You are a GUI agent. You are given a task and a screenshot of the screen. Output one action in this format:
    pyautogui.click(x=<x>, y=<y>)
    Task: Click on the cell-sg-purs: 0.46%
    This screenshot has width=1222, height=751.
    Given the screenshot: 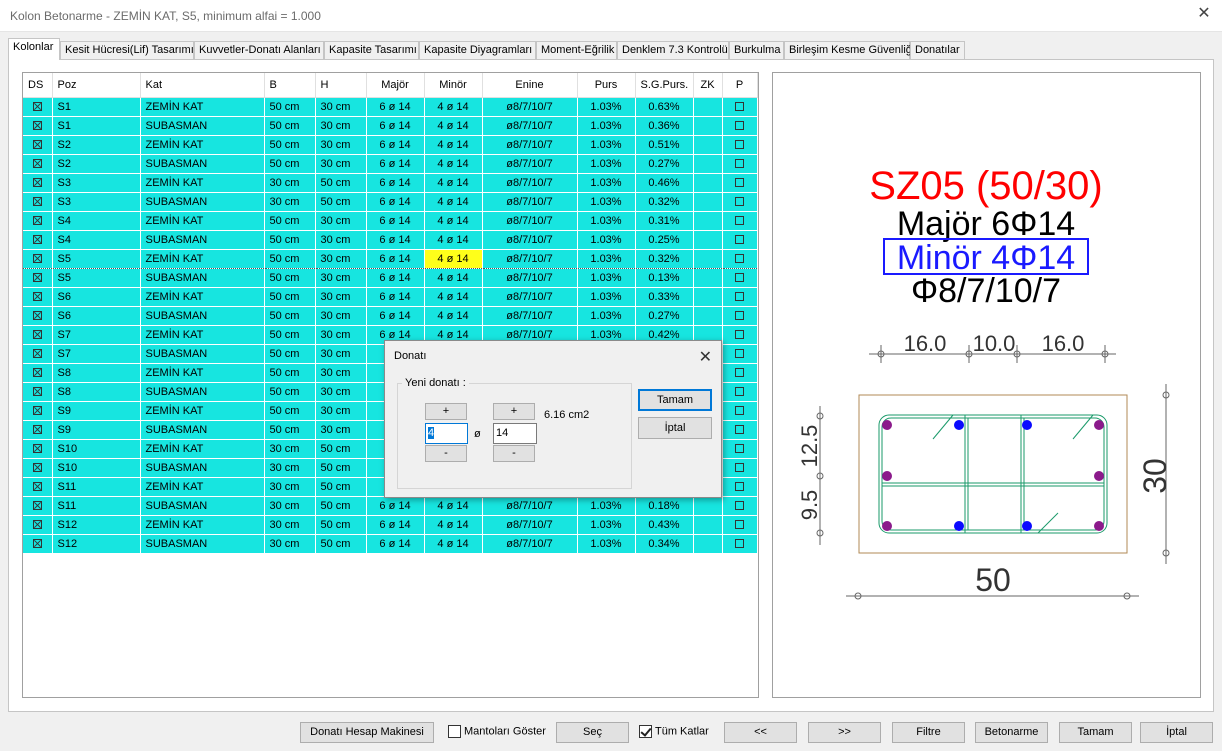 What is the action you would take?
    pyautogui.click(x=664, y=183)
    